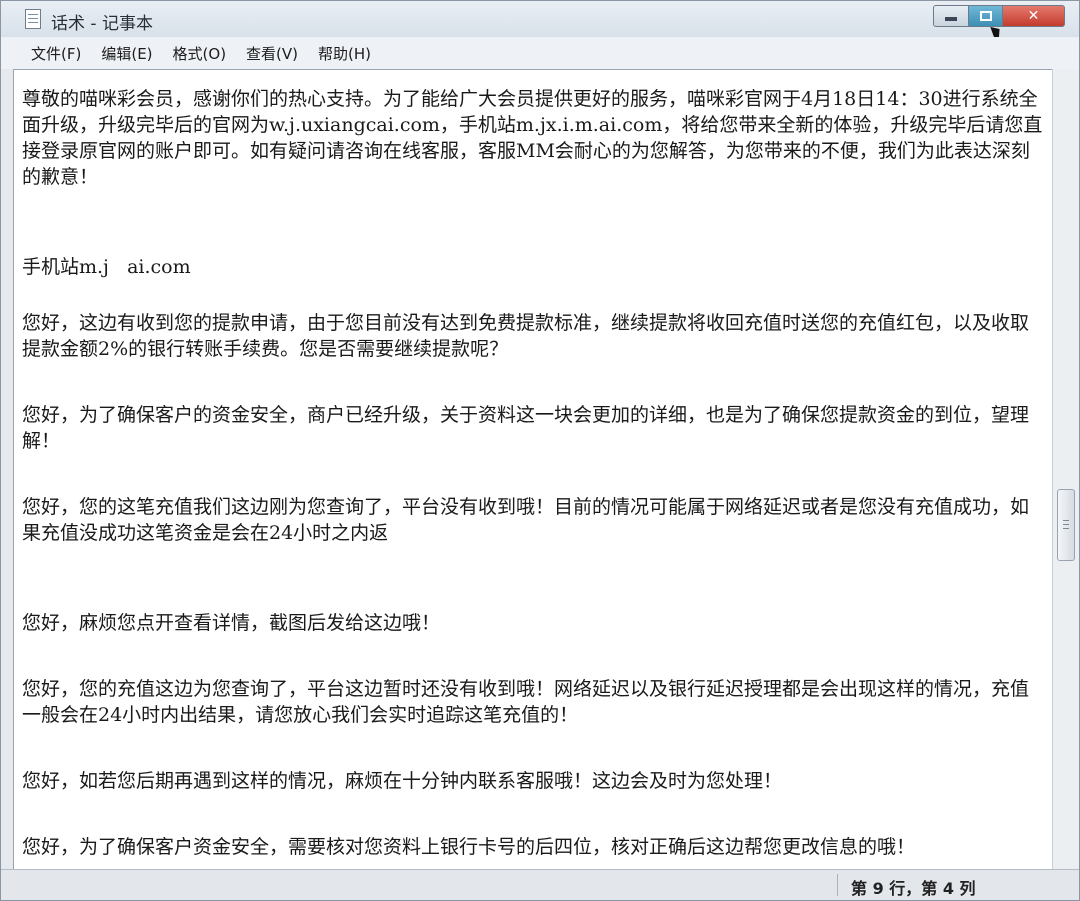 This screenshot has width=1080, height=901. What do you see at coordinates (540, 25) in the screenshot?
I see `title-bar: 话术 - 记事本 ✕` at bounding box center [540, 25].